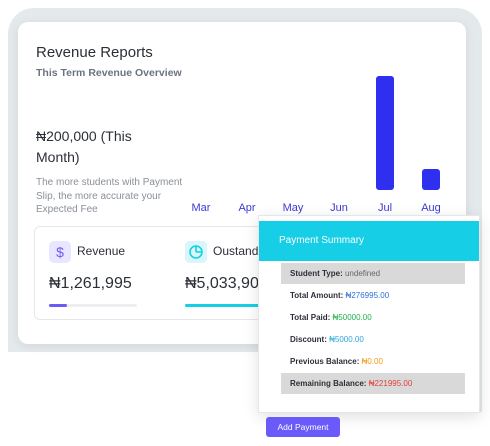  I want to click on dollar-icon: $, so click(60, 252).